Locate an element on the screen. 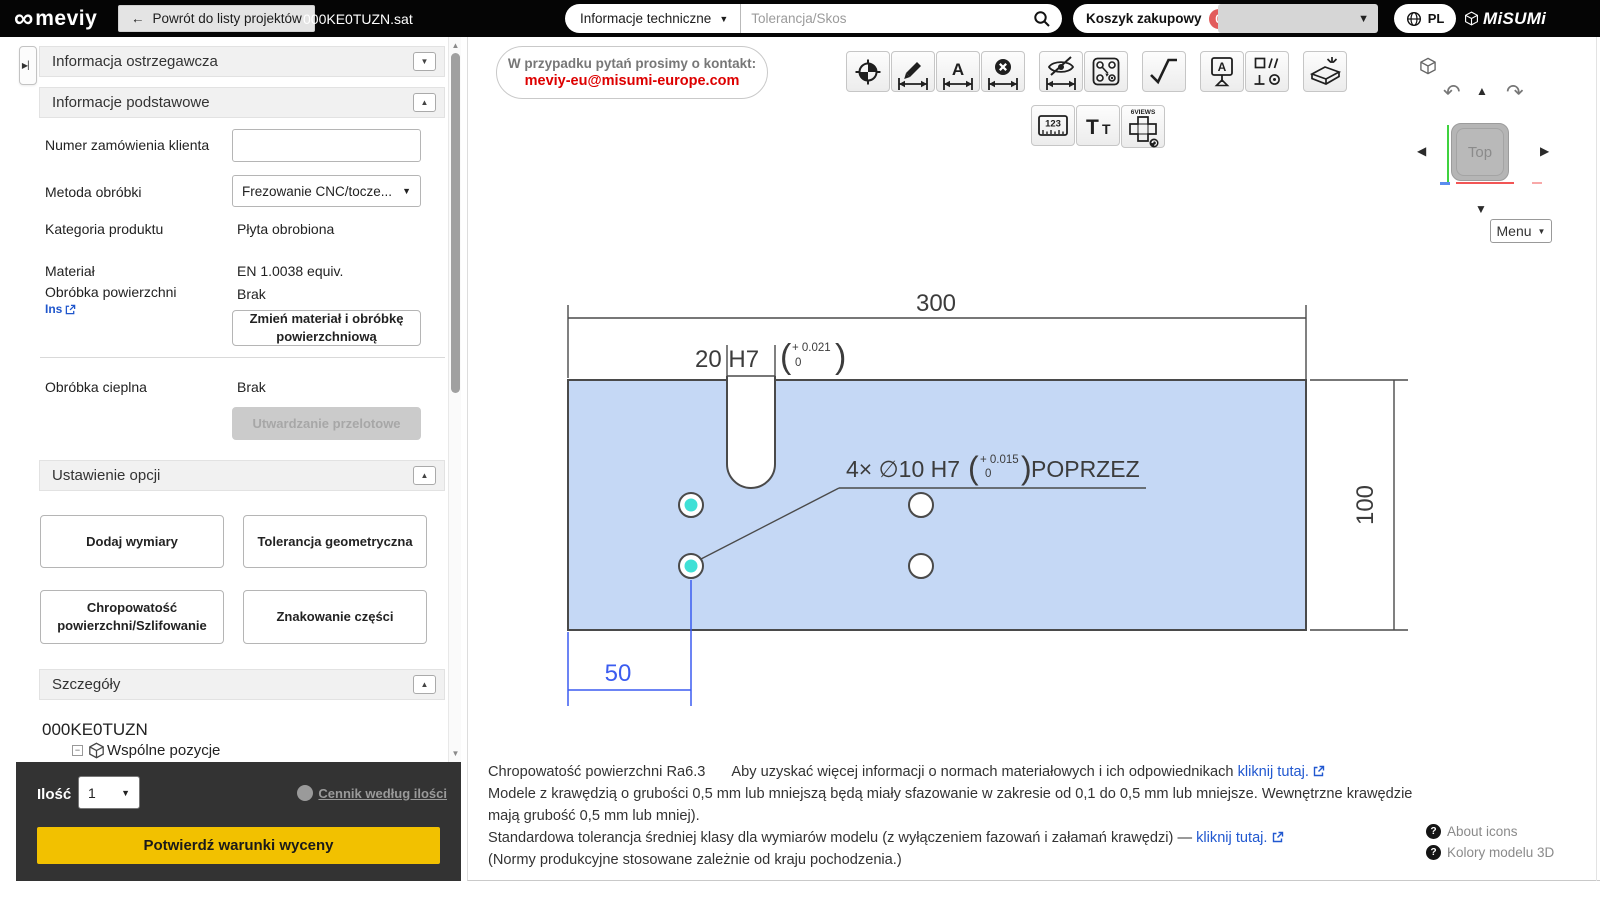  warning-panel-handle: ▶▏ is located at coordinates (28, 65).